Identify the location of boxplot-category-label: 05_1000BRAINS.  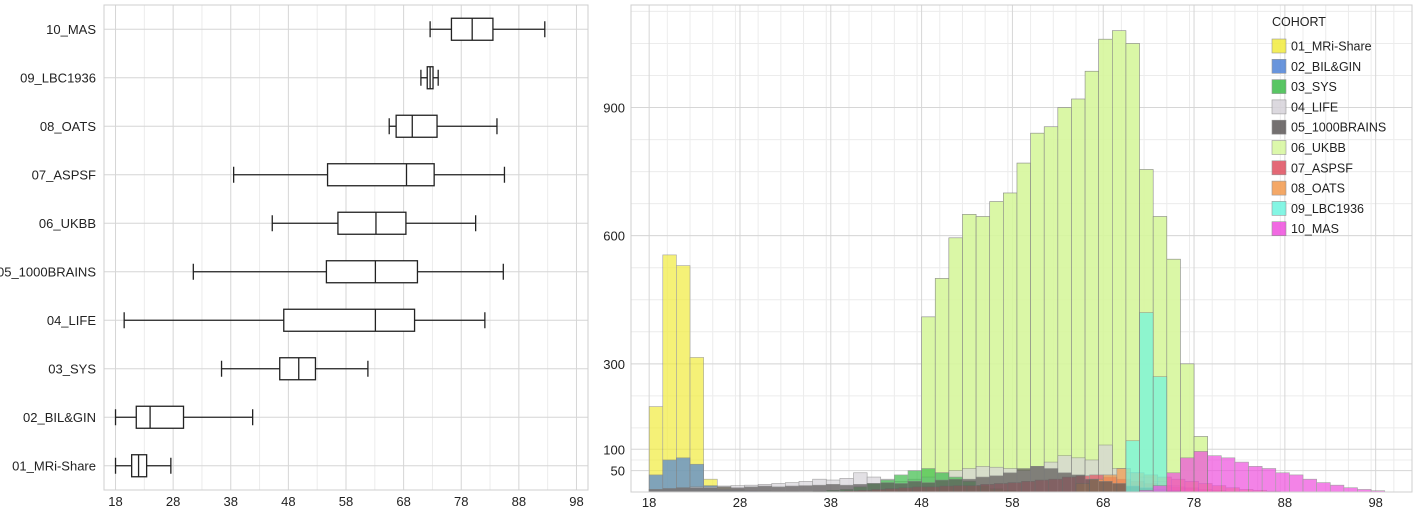
(48, 271).